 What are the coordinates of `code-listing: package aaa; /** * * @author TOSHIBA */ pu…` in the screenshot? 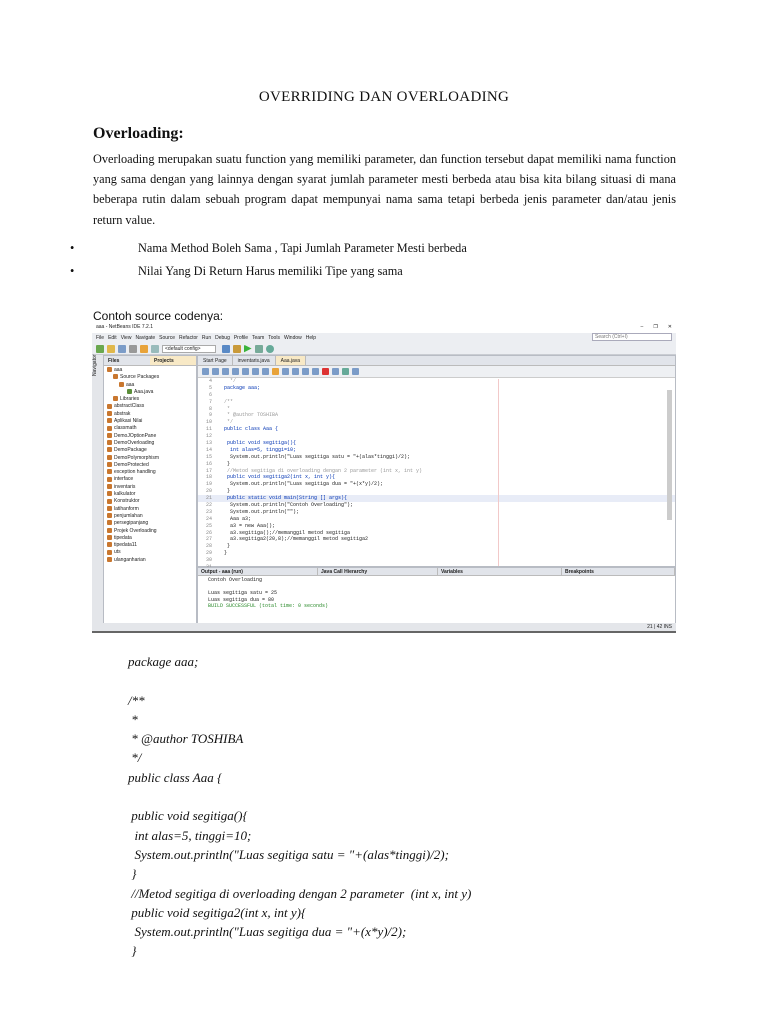 It's located at (299, 806).